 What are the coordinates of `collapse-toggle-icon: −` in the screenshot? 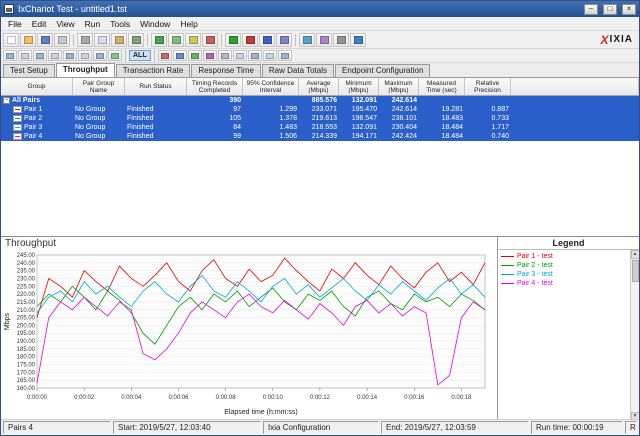 It's located at (6, 100).